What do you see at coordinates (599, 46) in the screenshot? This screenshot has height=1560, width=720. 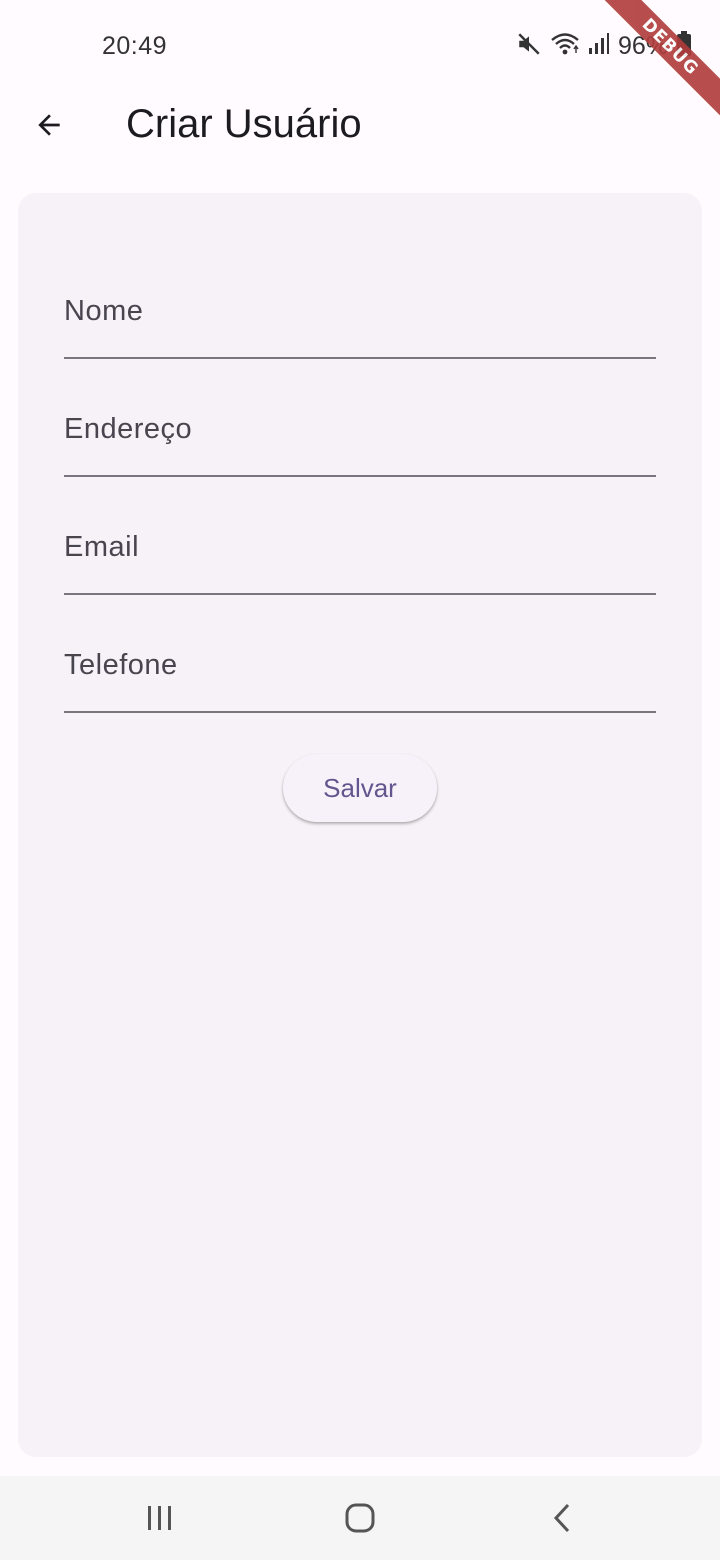 I see `signal-icon` at bounding box center [599, 46].